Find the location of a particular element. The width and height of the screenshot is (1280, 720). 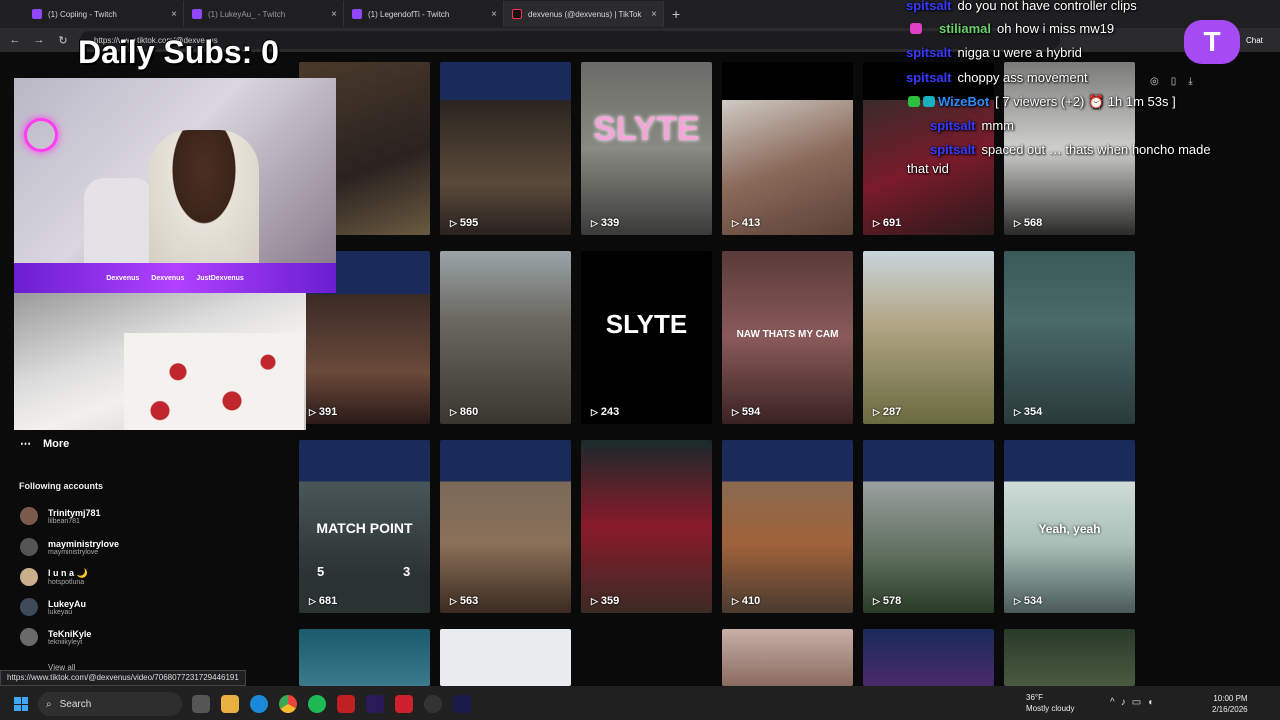

view-count: ▷ 860 is located at coordinates (464, 412).